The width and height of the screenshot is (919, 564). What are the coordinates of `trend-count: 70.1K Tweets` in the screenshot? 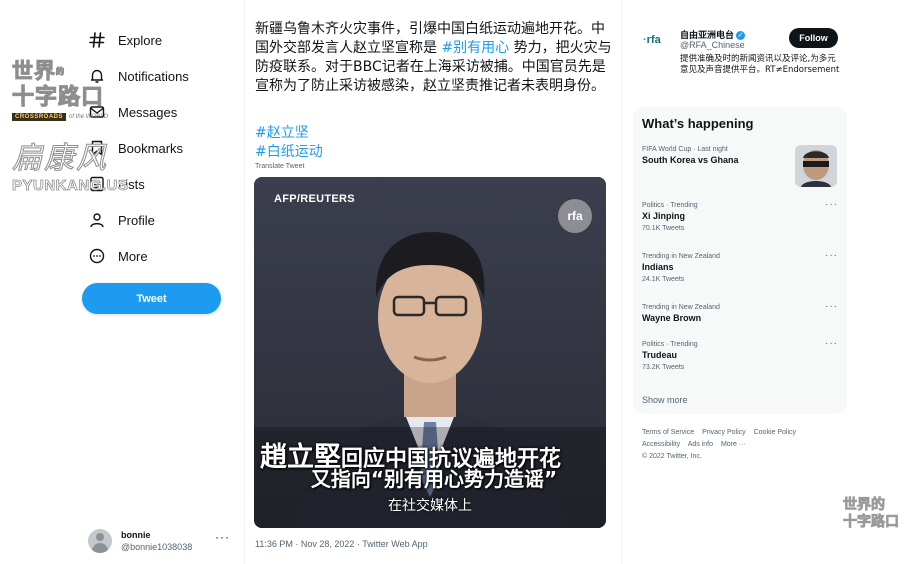 It's located at (663, 228).